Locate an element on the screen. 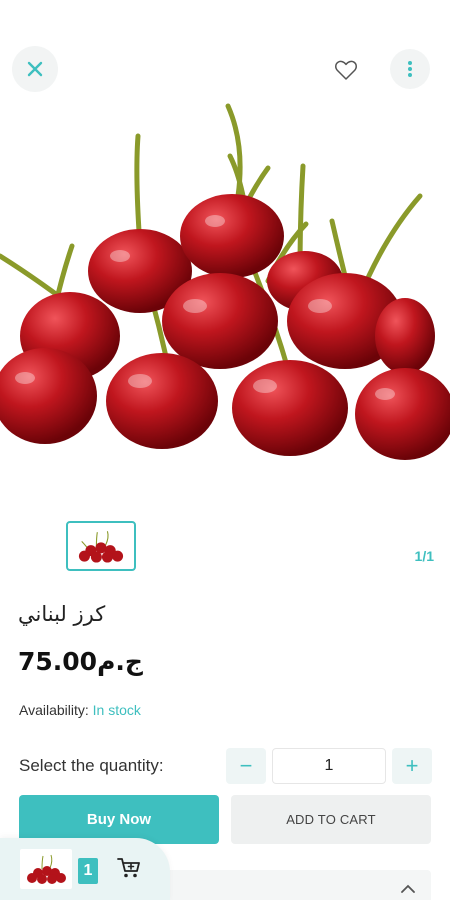 The width and height of the screenshot is (450, 900). quantity-label: Select the quantity: is located at coordinates (91, 765).